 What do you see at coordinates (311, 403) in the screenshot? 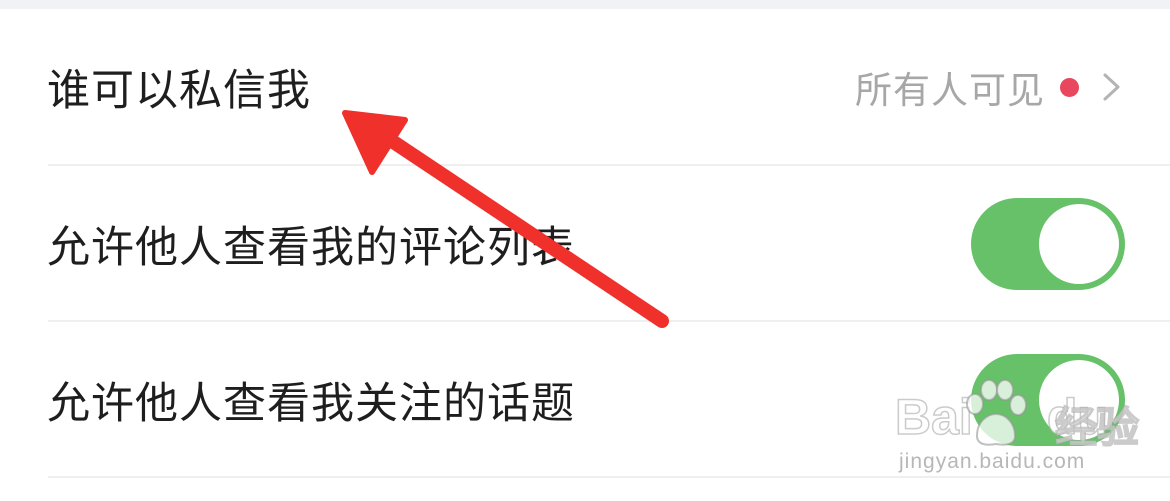
I see `setting-label-followed-topics: 允许他人查看我关注的话题` at bounding box center [311, 403].